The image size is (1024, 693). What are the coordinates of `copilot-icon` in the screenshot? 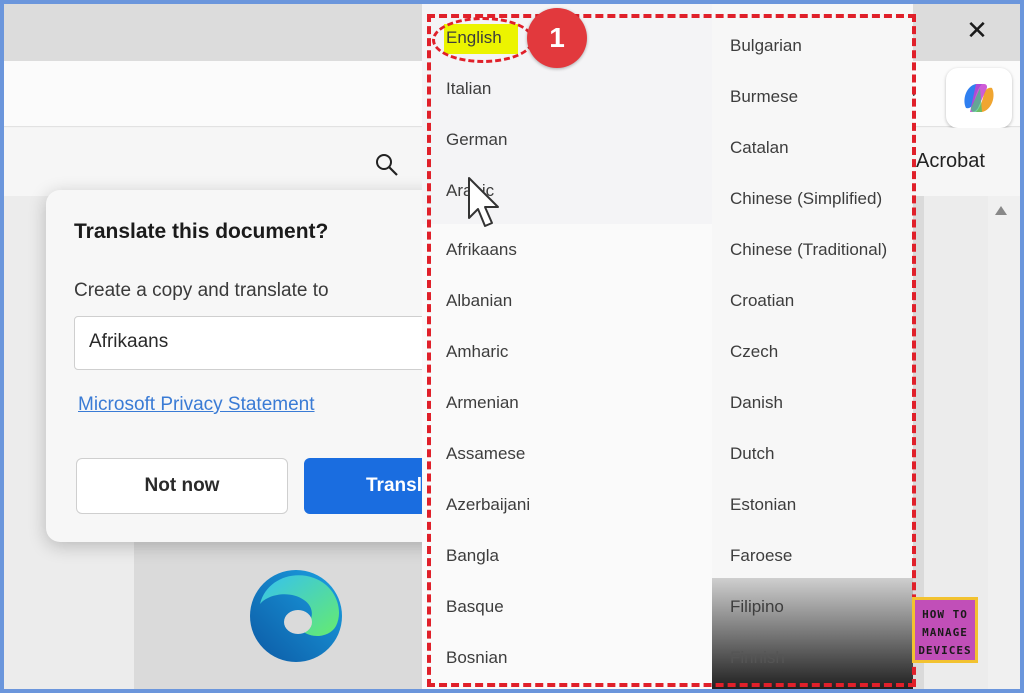 It's located at (979, 98).